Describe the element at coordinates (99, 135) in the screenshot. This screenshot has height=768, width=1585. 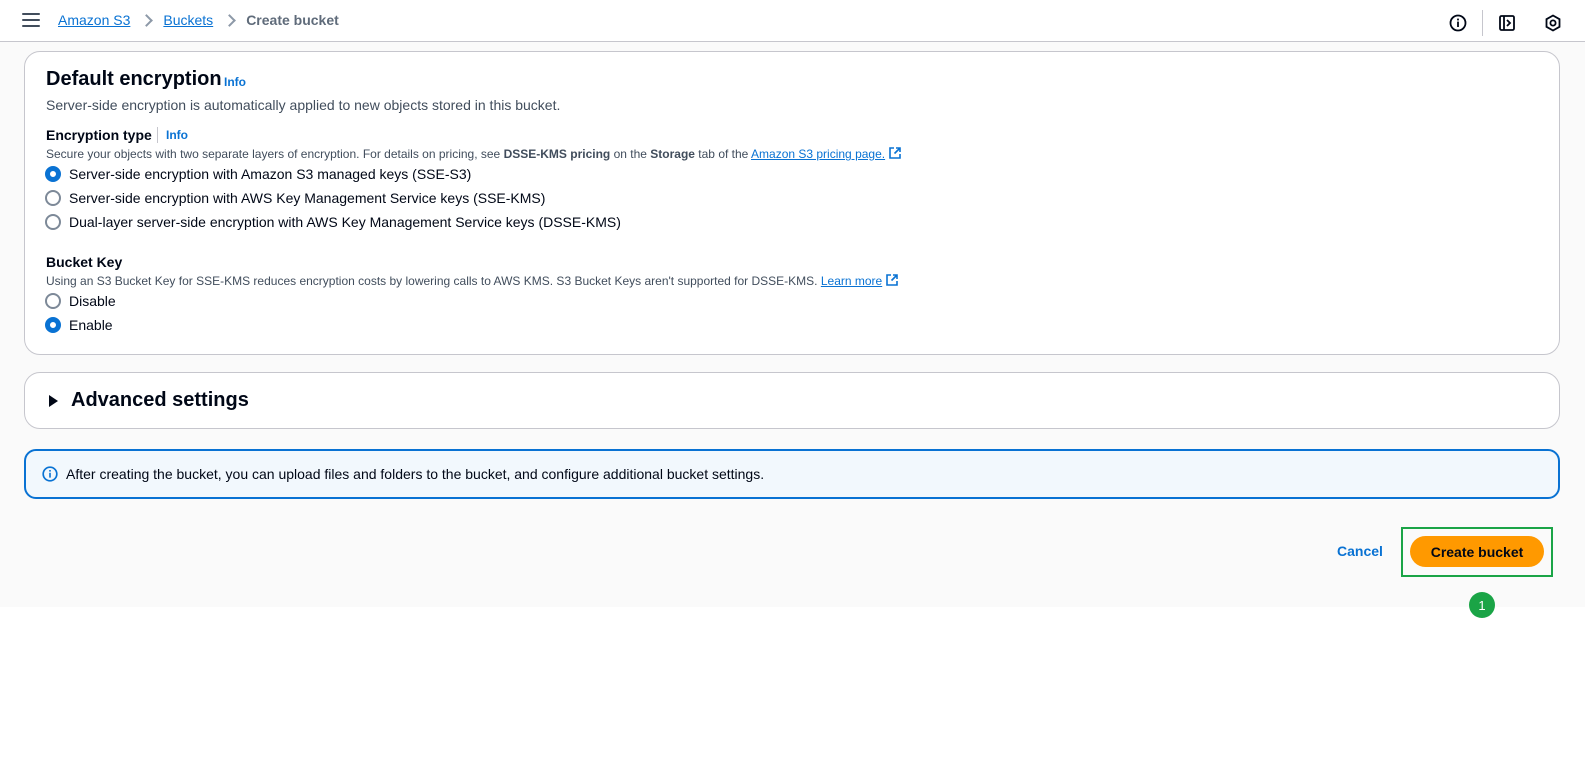
I see `encryption-type-label: Encryption type` at that location.